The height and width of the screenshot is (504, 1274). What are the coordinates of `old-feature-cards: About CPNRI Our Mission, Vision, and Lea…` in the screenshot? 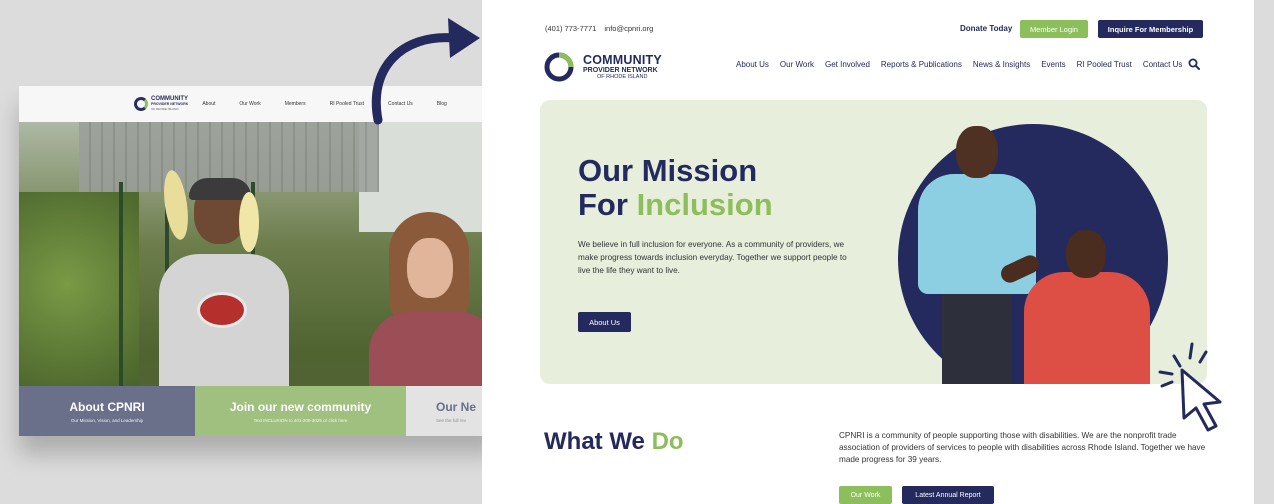 It's located at (259, 411).